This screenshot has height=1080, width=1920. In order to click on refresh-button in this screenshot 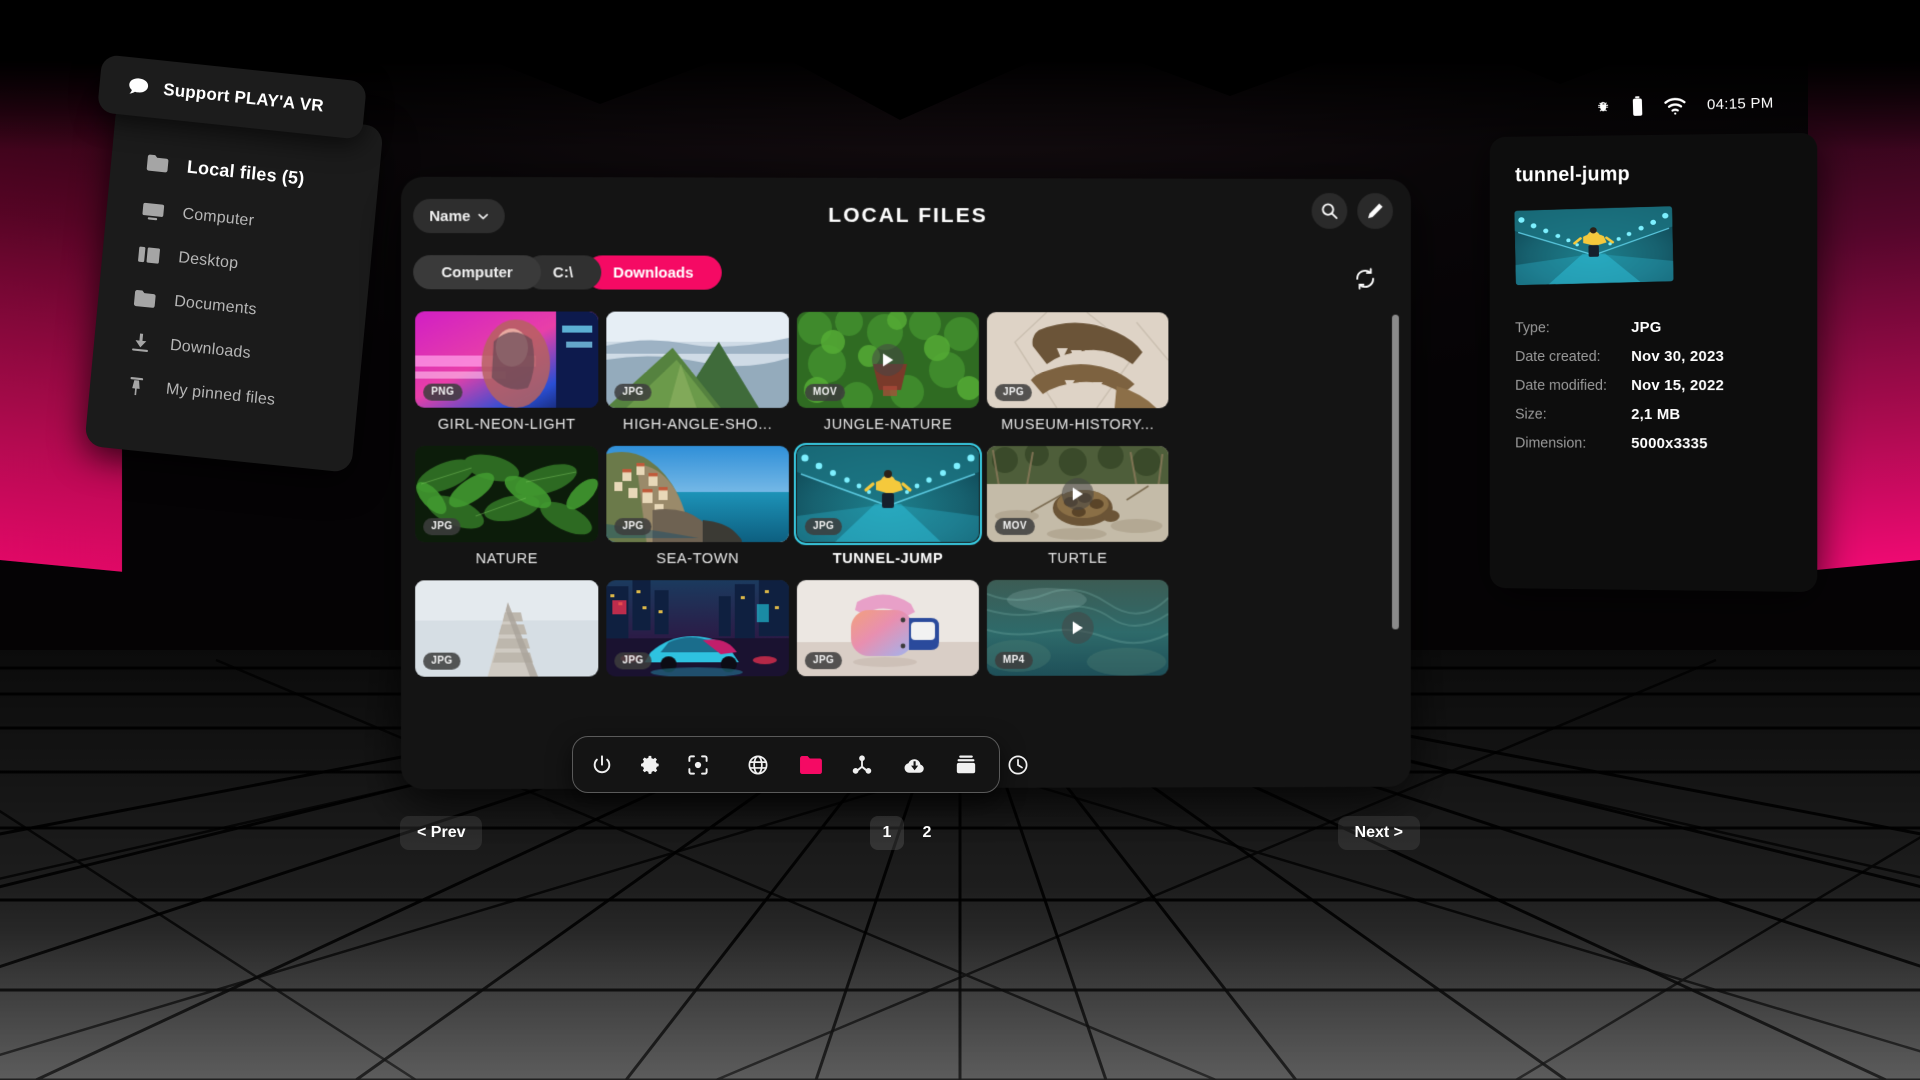, I will do `click(1365, 279)`.